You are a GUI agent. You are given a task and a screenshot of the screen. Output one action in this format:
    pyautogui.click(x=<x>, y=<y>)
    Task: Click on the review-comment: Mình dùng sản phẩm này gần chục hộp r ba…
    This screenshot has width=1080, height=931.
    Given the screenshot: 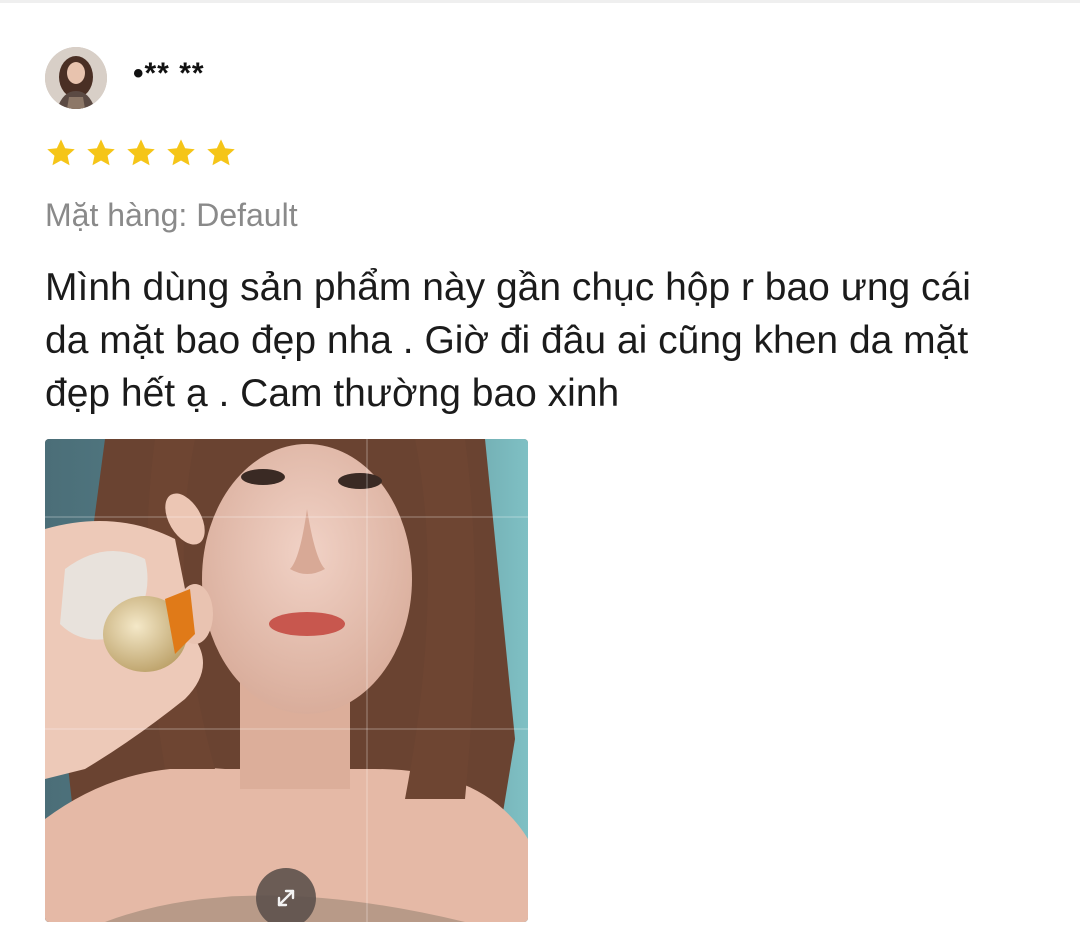 What is the action you would take?
    pyautogui.click(x=508, y=340)
    